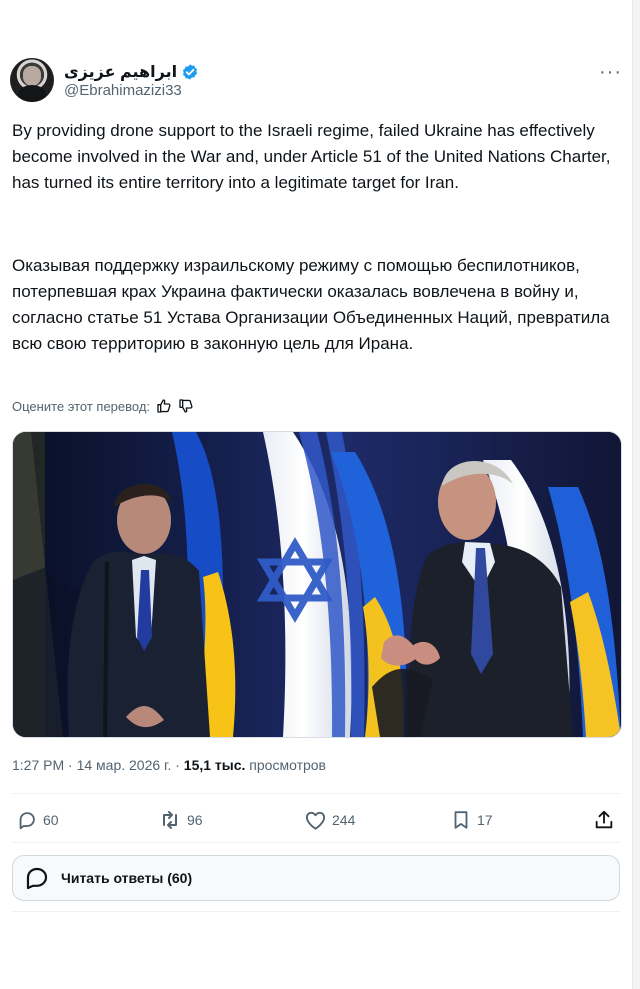  I want to click on repost-count: 96, so click(195, 820).